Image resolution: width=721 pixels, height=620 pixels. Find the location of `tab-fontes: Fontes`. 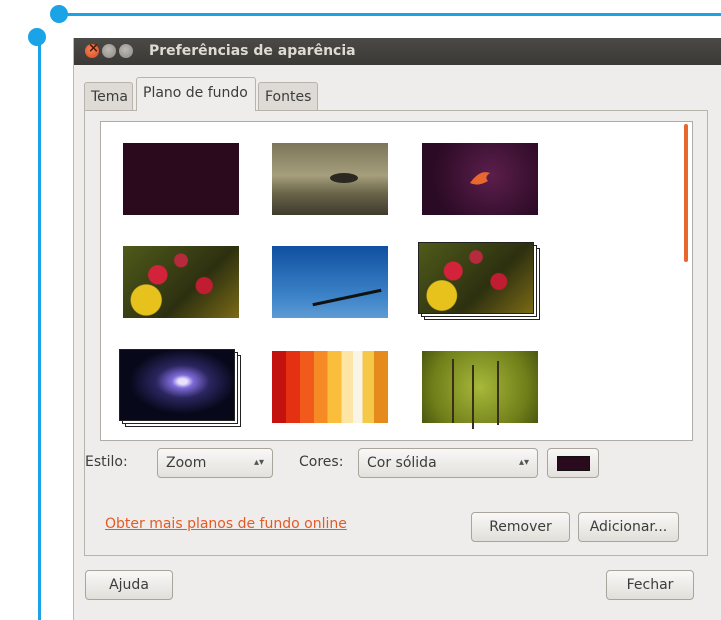

tab-fontes: Fontes is located at coordinates (288, 96).